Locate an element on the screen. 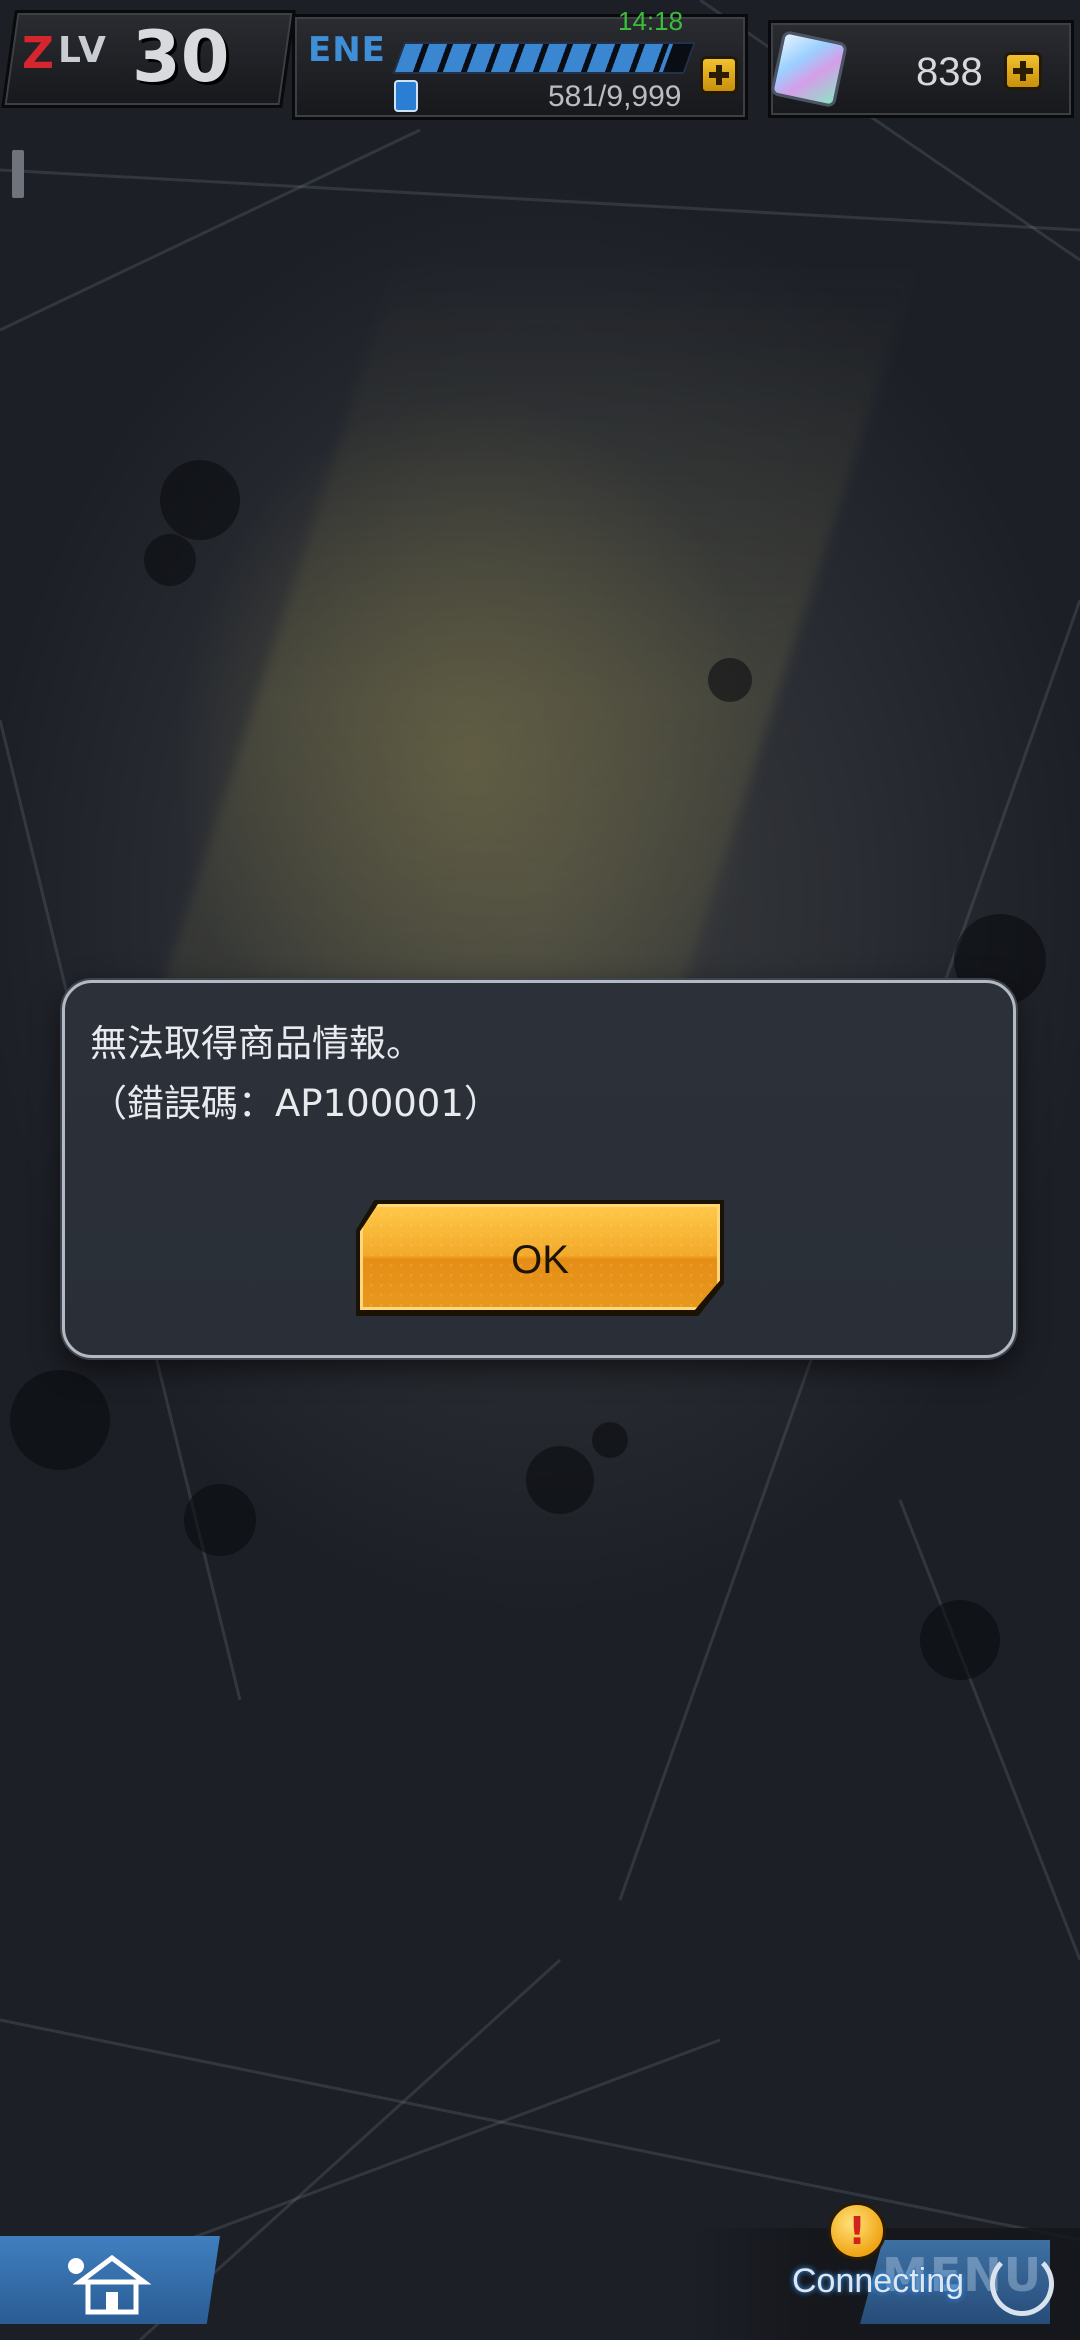 This screenshot has width=1080, height=2340. connecting-status: Connecting is located at coordinates (878, 2281).